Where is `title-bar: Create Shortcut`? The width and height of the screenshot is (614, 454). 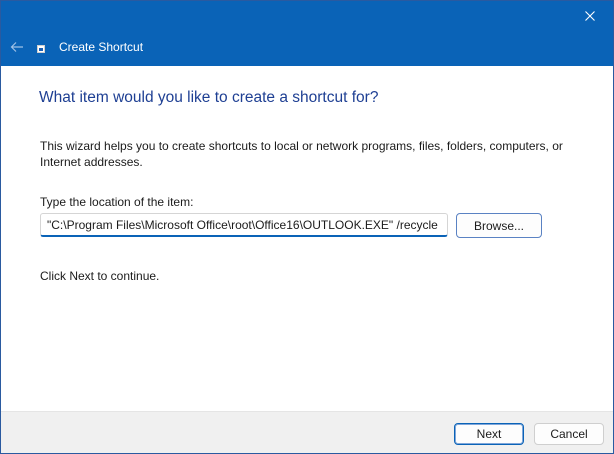
title-bar: Create Shortcut is located at coordinates (307, 33).